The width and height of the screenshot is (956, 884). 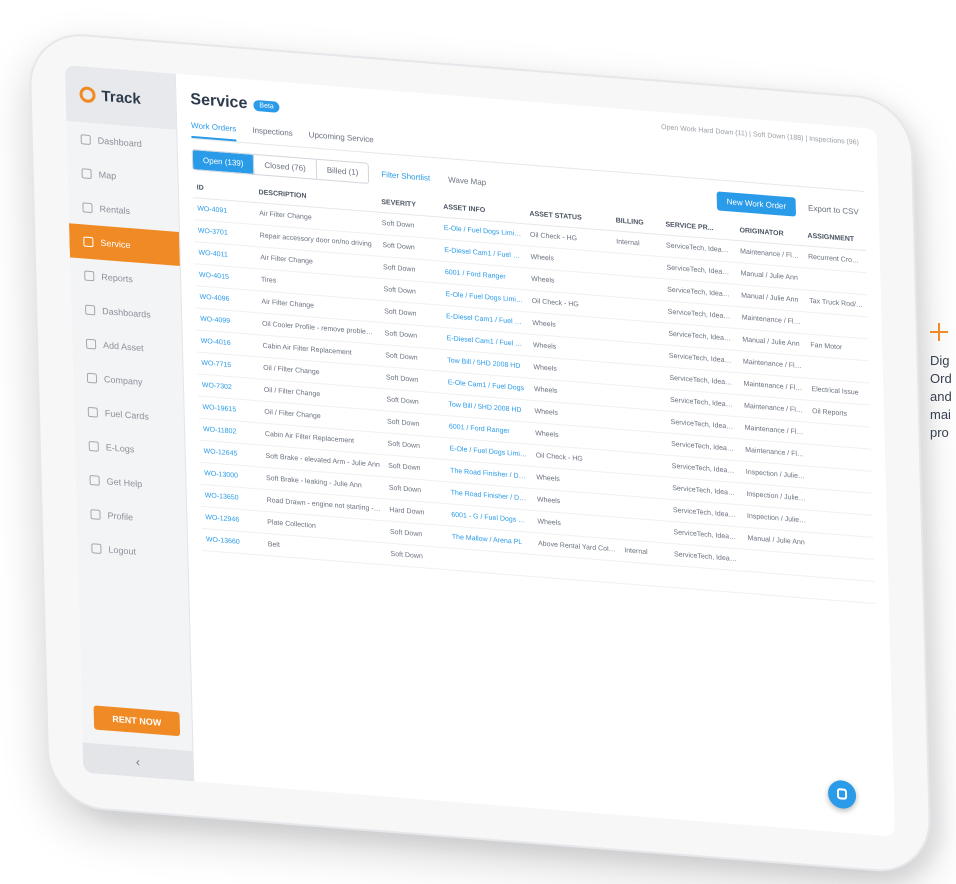 I want to click on side-caption: Dig Ord and mai pro, so click(x=941, y=397).